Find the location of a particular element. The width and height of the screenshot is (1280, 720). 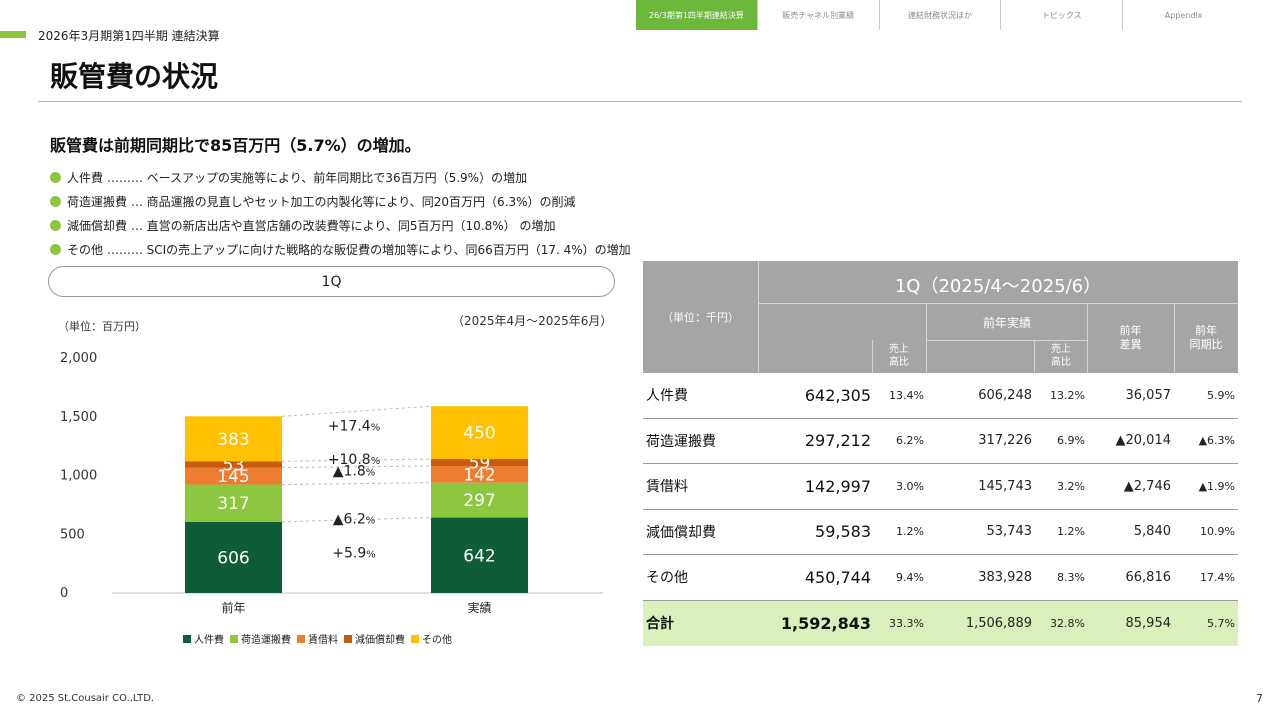

chart-period: （2025年4月～2025年6月） is located at coordinates (532, 321).